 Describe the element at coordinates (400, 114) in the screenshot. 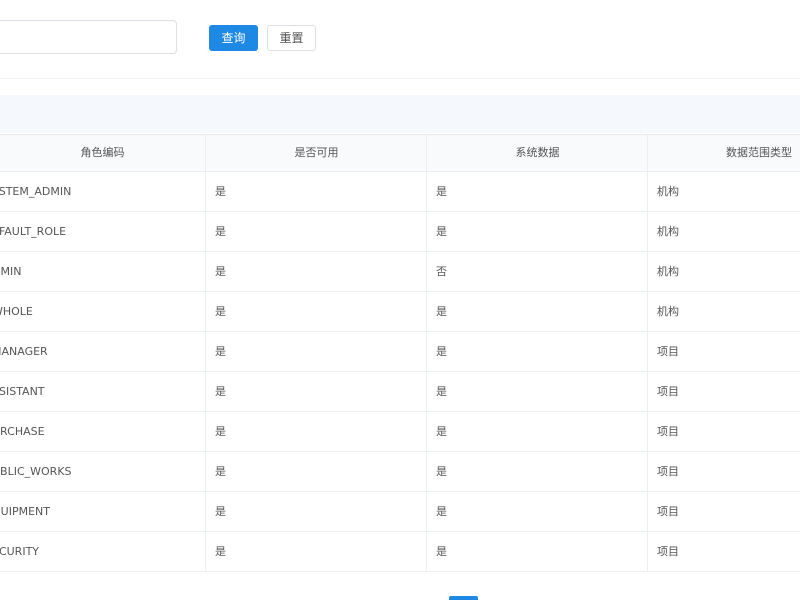

I see `table-toolbar` at that location.